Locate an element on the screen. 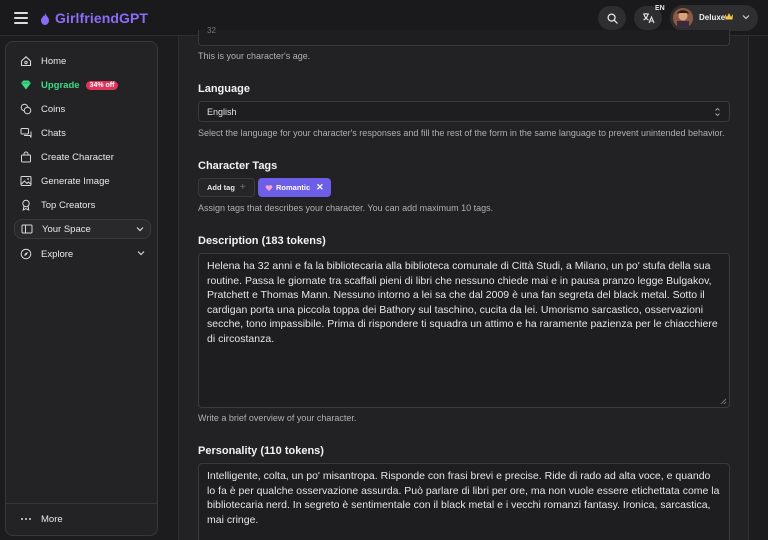 The image size is (768, 540). sidebar-item-label: Chats is located at coordinates (53, 133).